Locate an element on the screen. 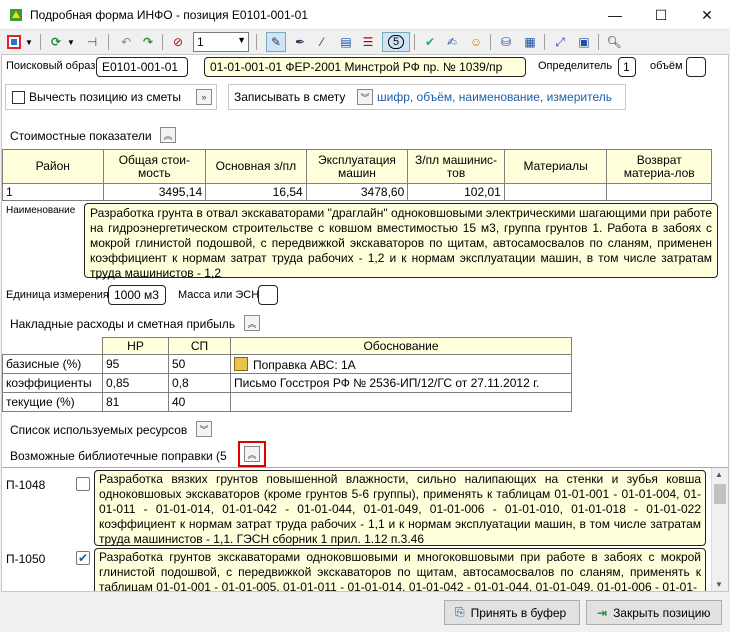 This screenshot has width=730, height=632. buffer-icon: ⎘ is located at coordinates (460, 612).